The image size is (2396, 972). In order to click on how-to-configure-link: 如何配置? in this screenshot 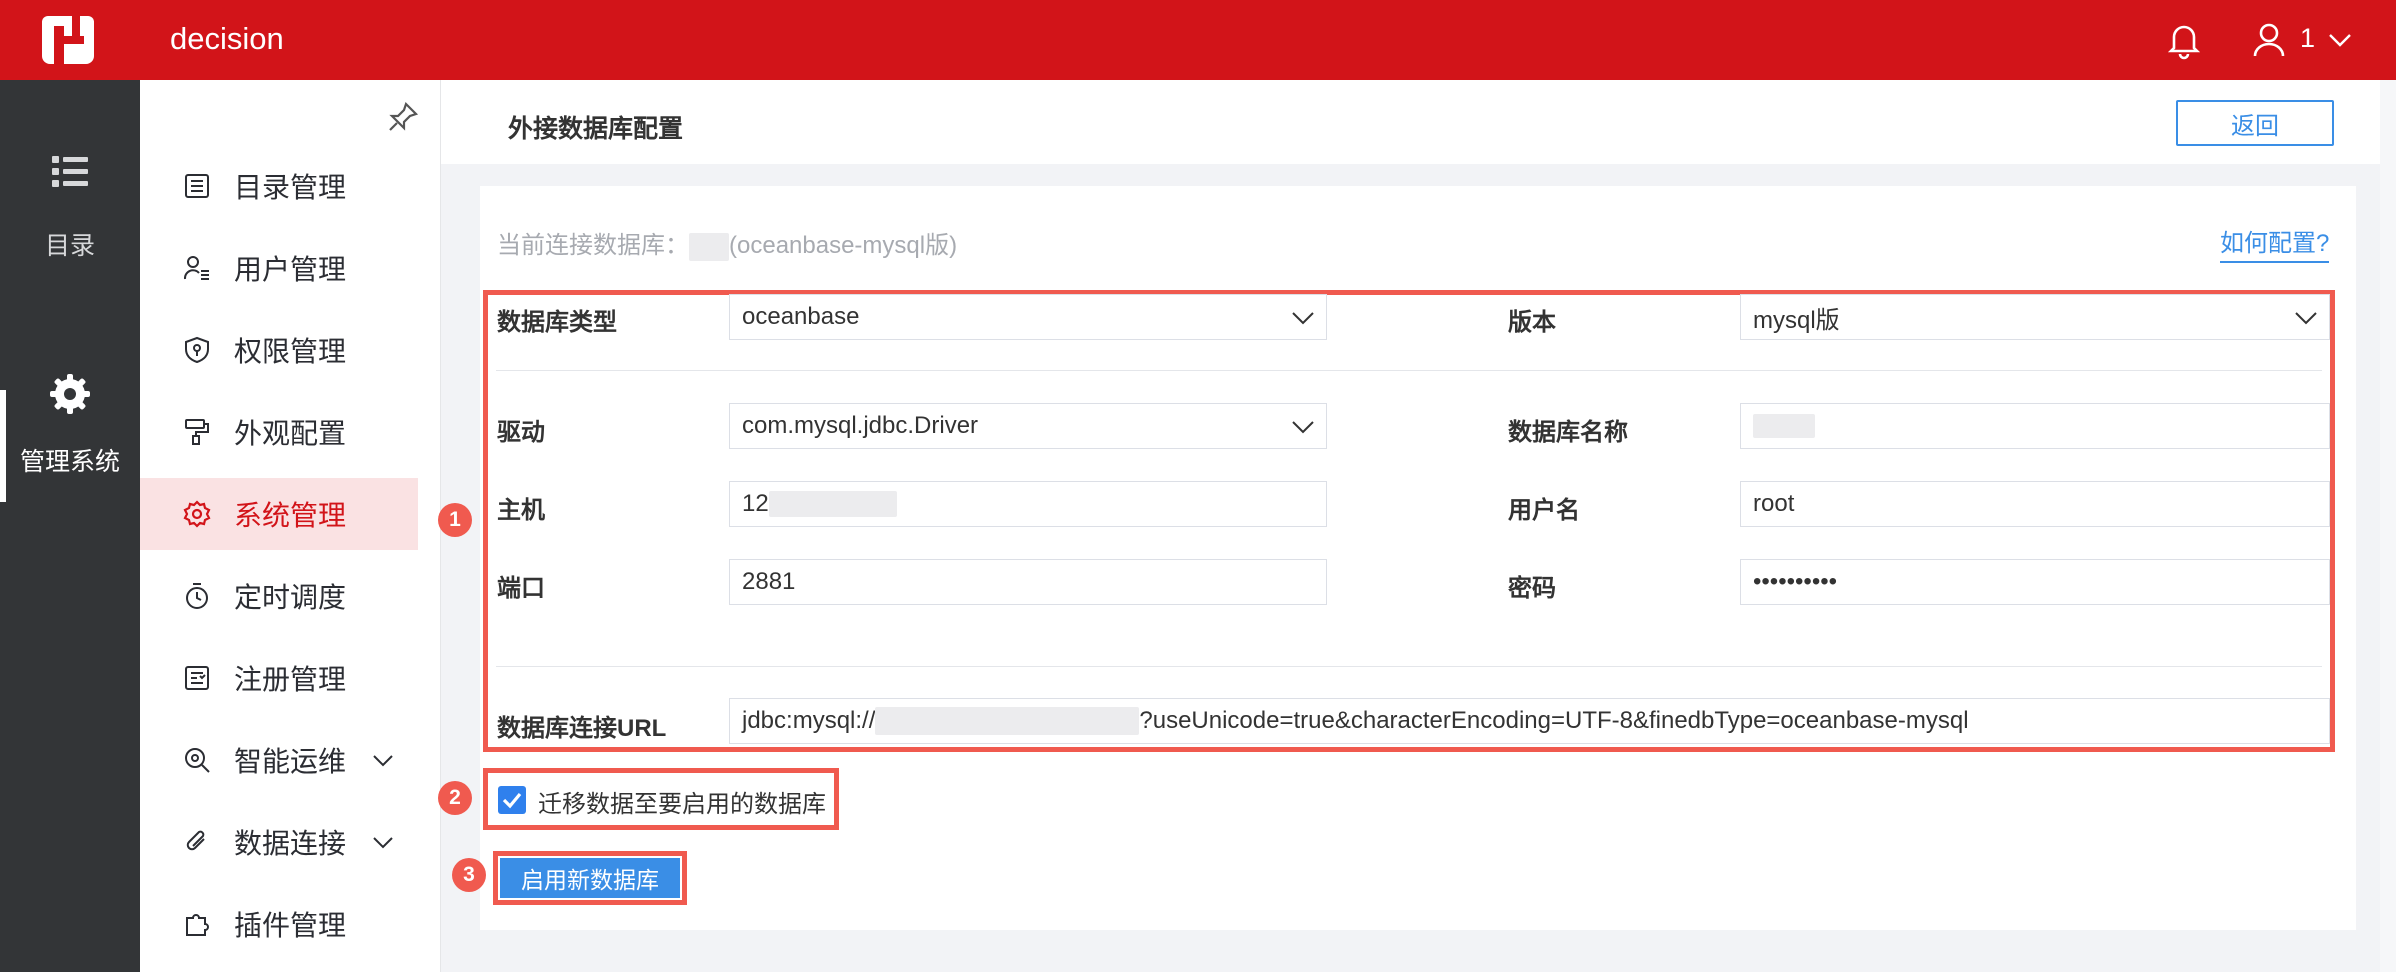, I will do `click(2275, 243)`.